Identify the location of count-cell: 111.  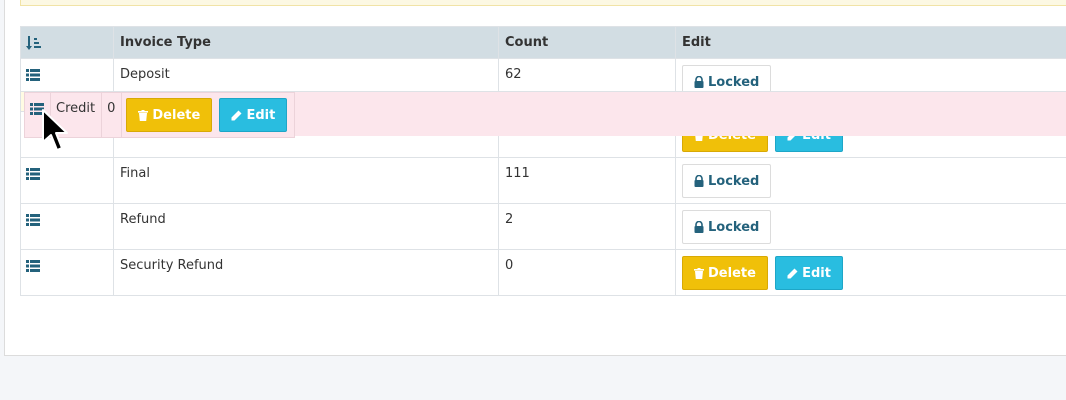
(587, 180).